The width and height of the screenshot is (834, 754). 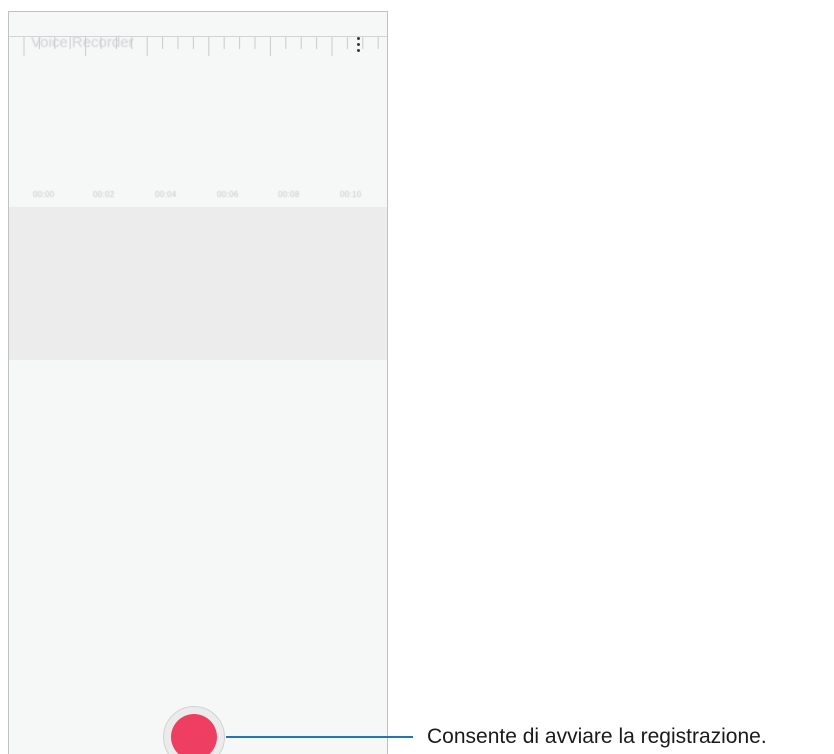 I want to click on time-label: 00:08, so click(x=289, y=194).